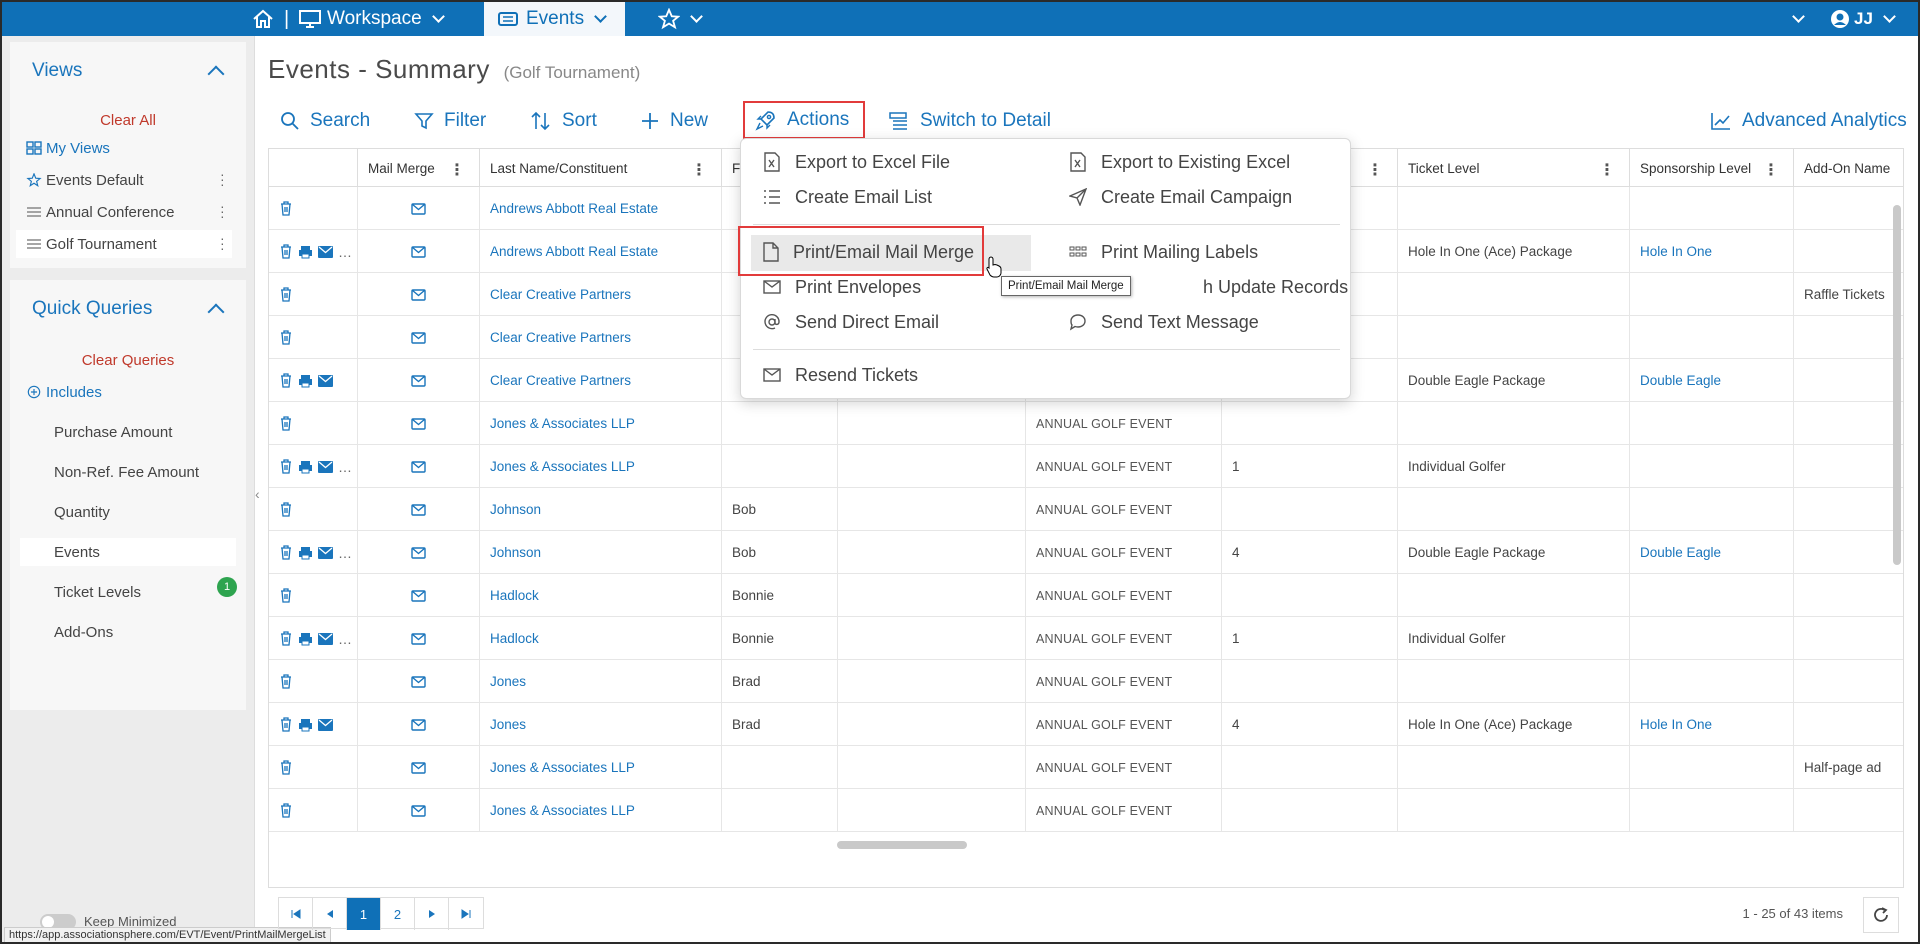 This screenshot has width=1920, height=944. What do you see at coordinates (847, 197) in the screenshot?
I see `menu-item-create-email-list: Create Email List` at bounding box center [847, 197].